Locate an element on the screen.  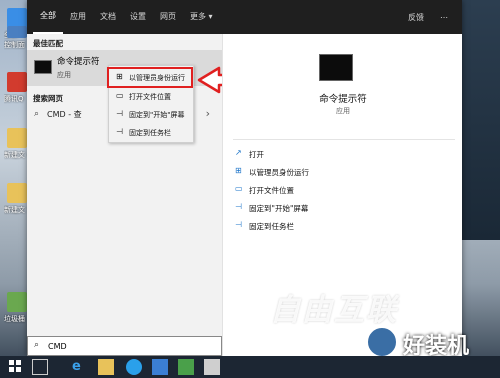
search-input is located at coordinates (128, 346).